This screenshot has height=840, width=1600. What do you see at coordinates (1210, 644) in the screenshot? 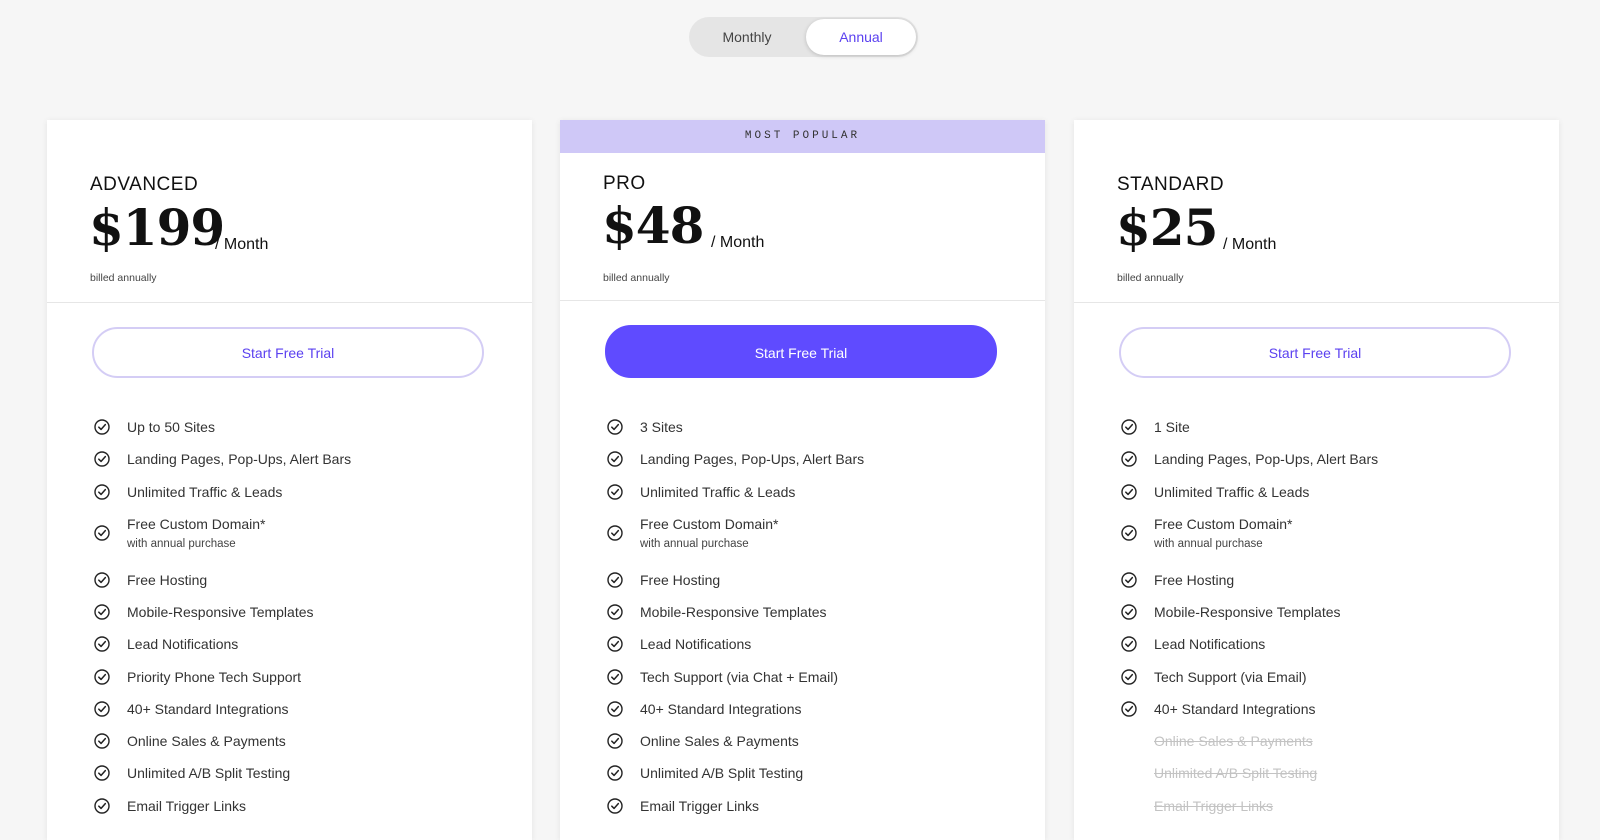
I see `feature-label: Lead Notifications` at bounding box center [1210, 644].